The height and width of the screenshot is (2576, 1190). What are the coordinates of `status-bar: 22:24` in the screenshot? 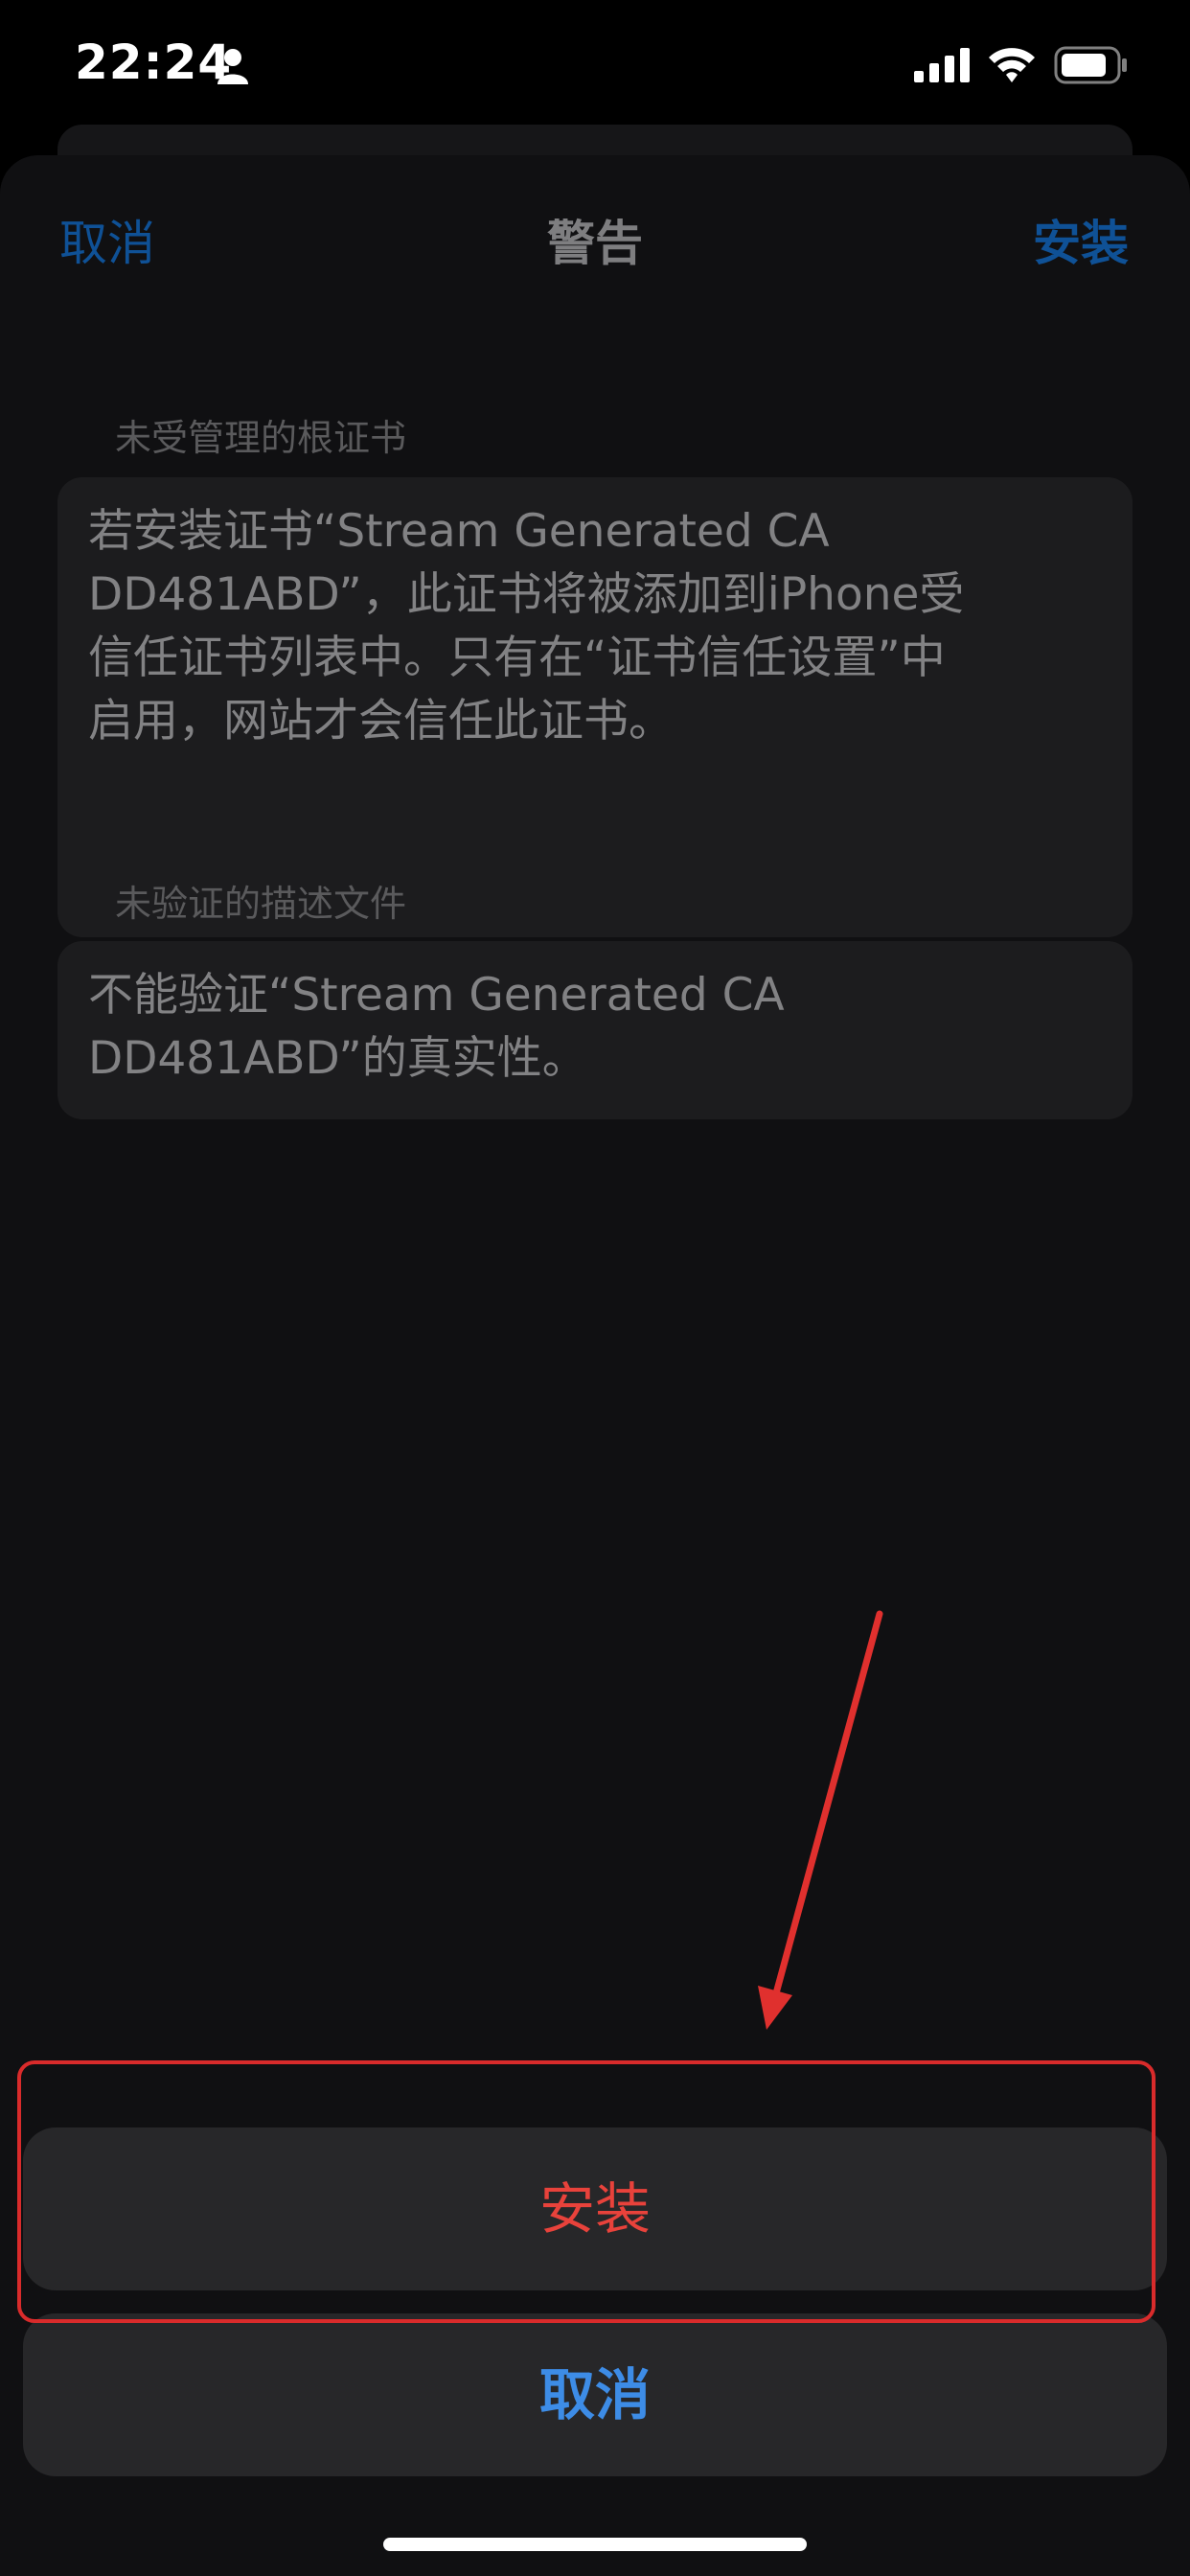 It's located at (595, 67).